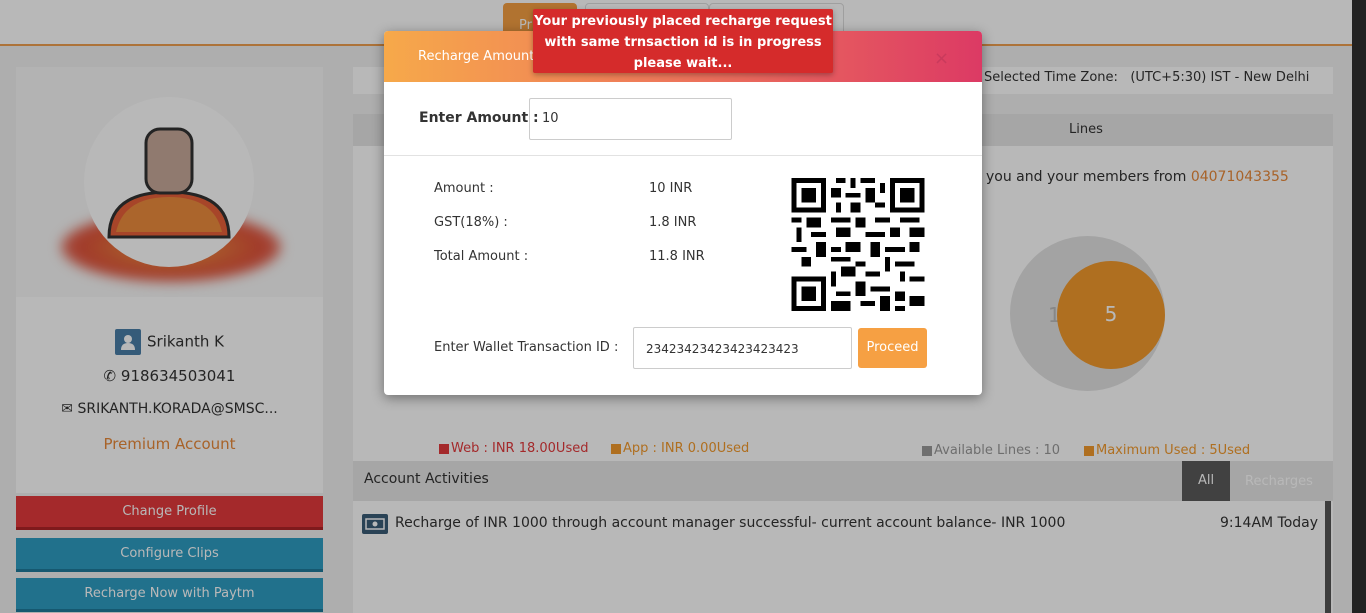  I want to click on transaction-id-input: 23423423423423423423, so click(742, 348).